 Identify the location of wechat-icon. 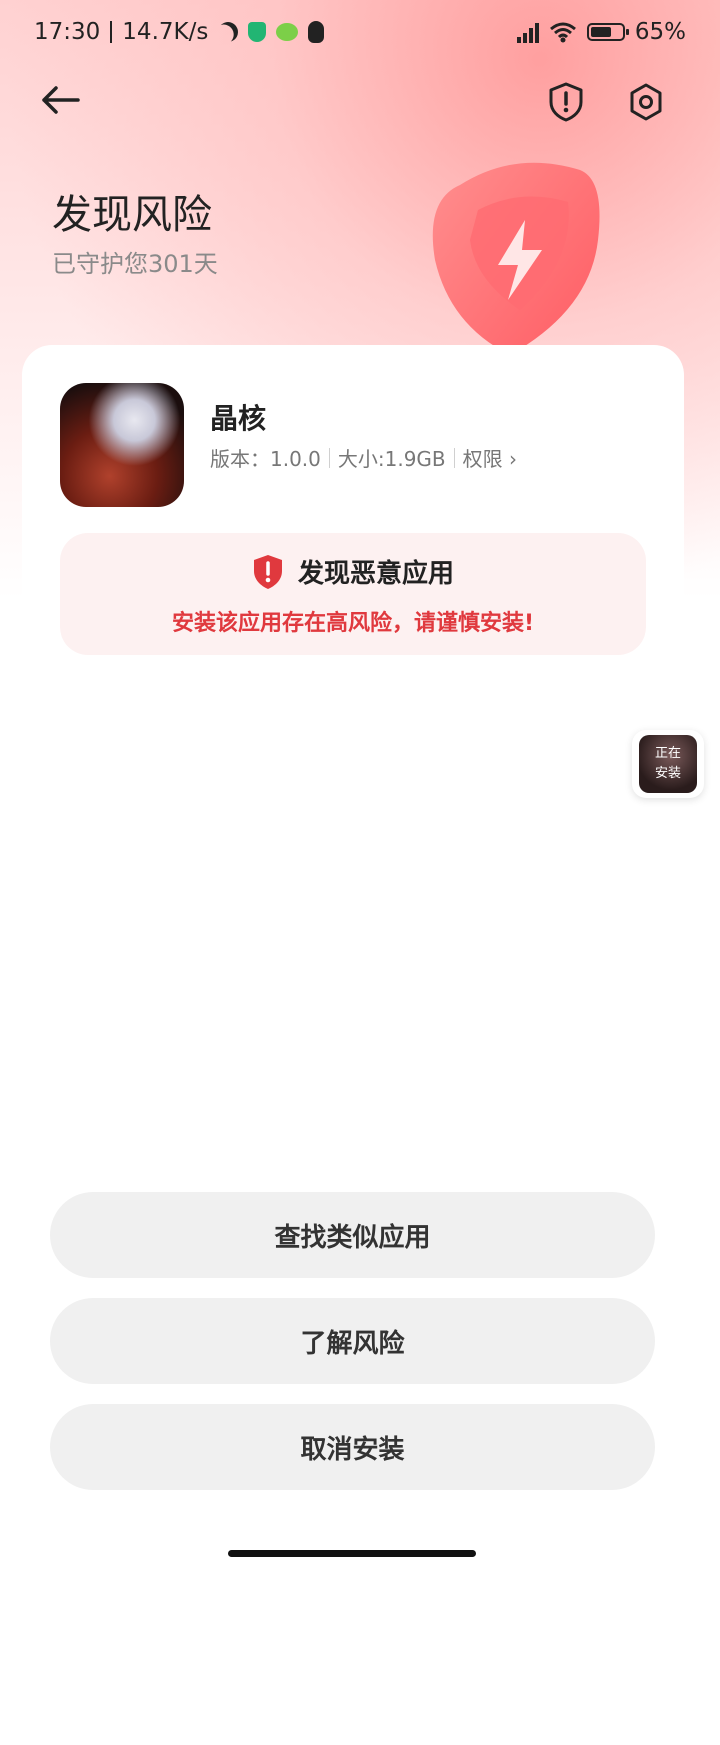
(287, 32).